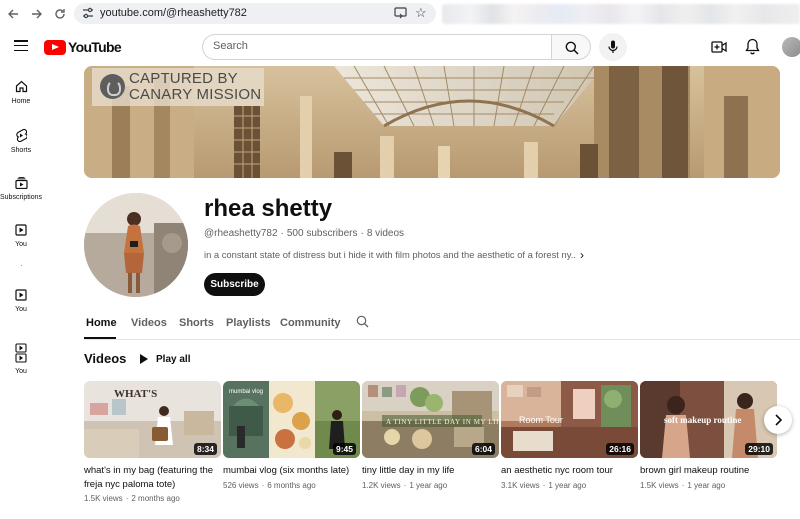 The height and width of the screenshot is (519, 800). What do you see at coordinates (21, 301) in the screenshot?
I see `guide-item-history: You` at bounding box center [21, 301].